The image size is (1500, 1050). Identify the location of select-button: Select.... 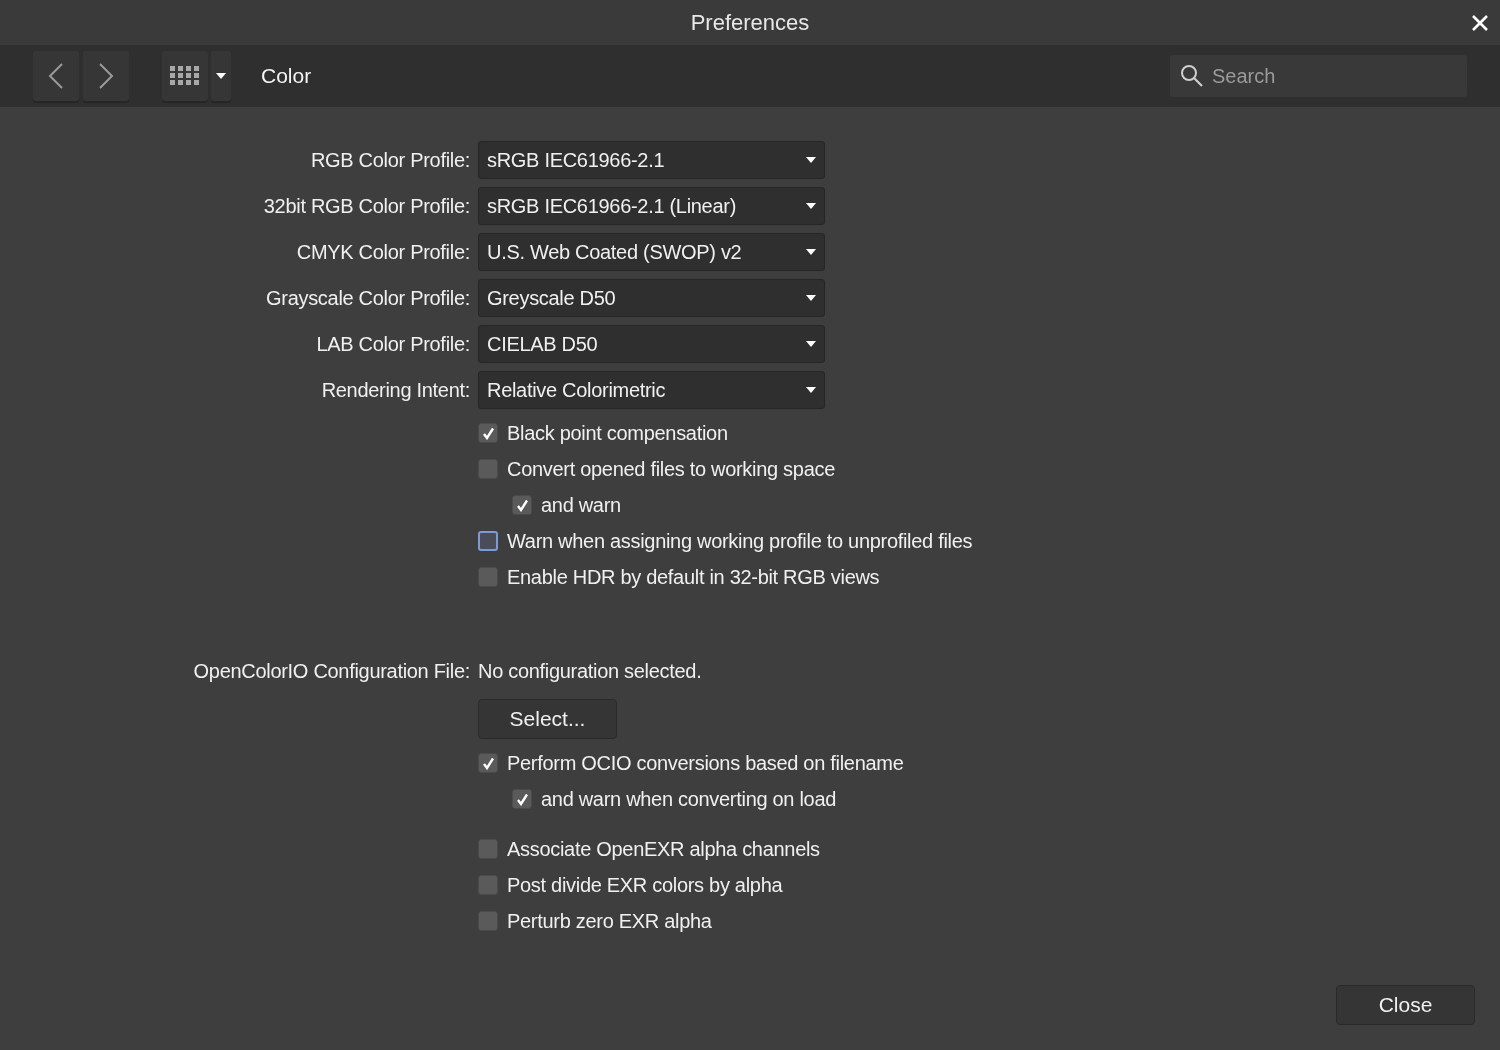
(547, 719).